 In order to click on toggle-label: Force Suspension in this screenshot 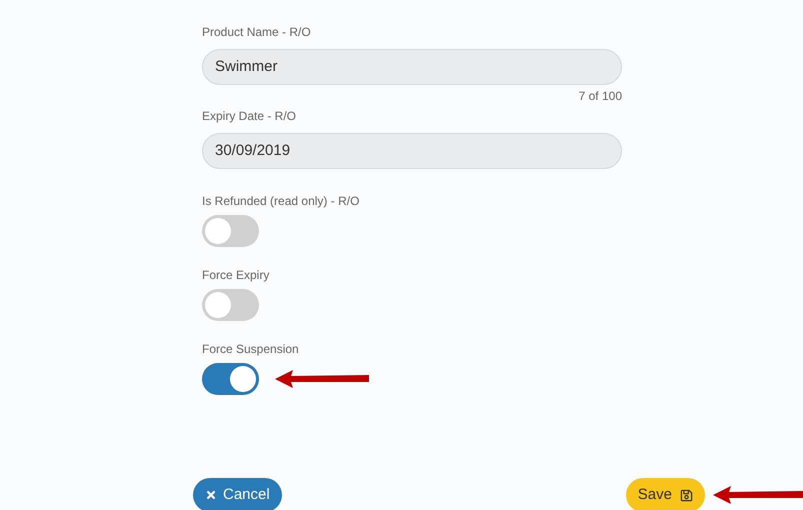, I will do `click(250, 349)`.